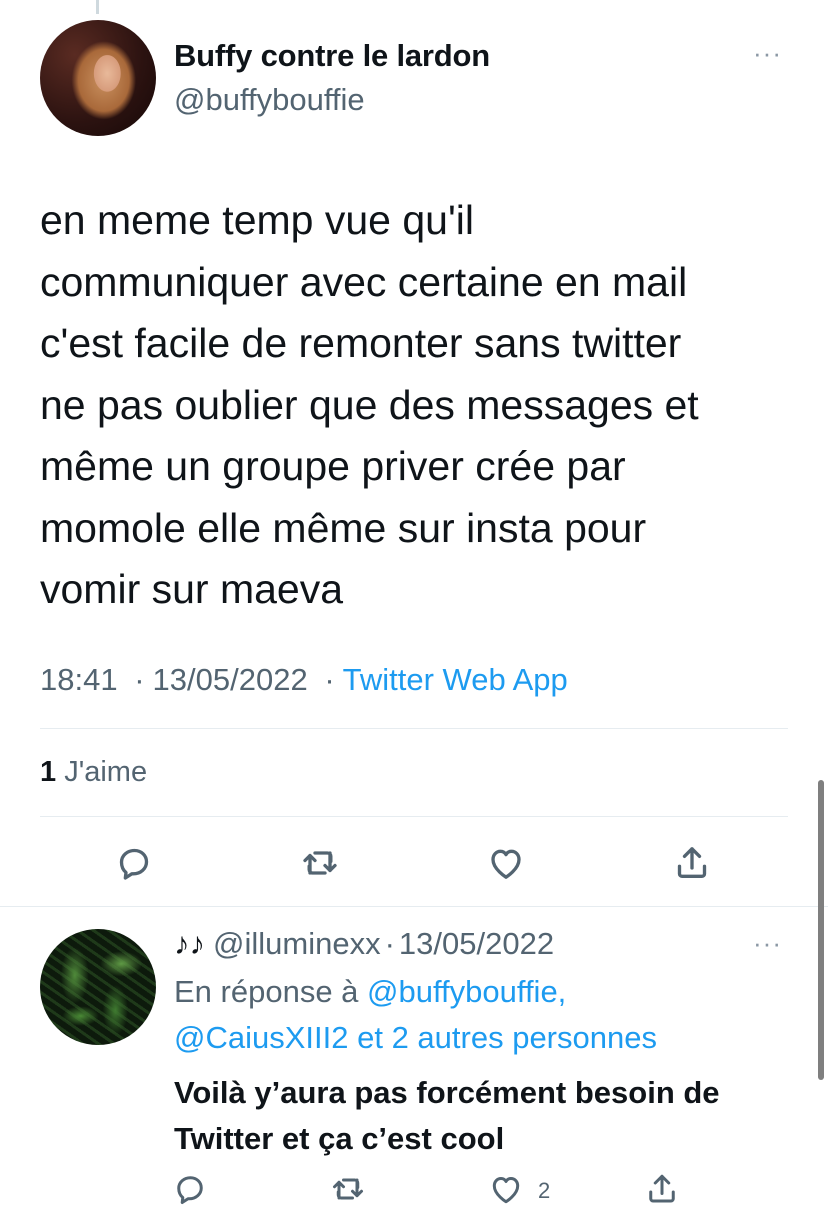 This screenshot has width=828, height=1212. Describe the element at coordinates (339, 1138) in the screenshot. I see `reply-text-line: Twitter et ça c’est cool` at that location.